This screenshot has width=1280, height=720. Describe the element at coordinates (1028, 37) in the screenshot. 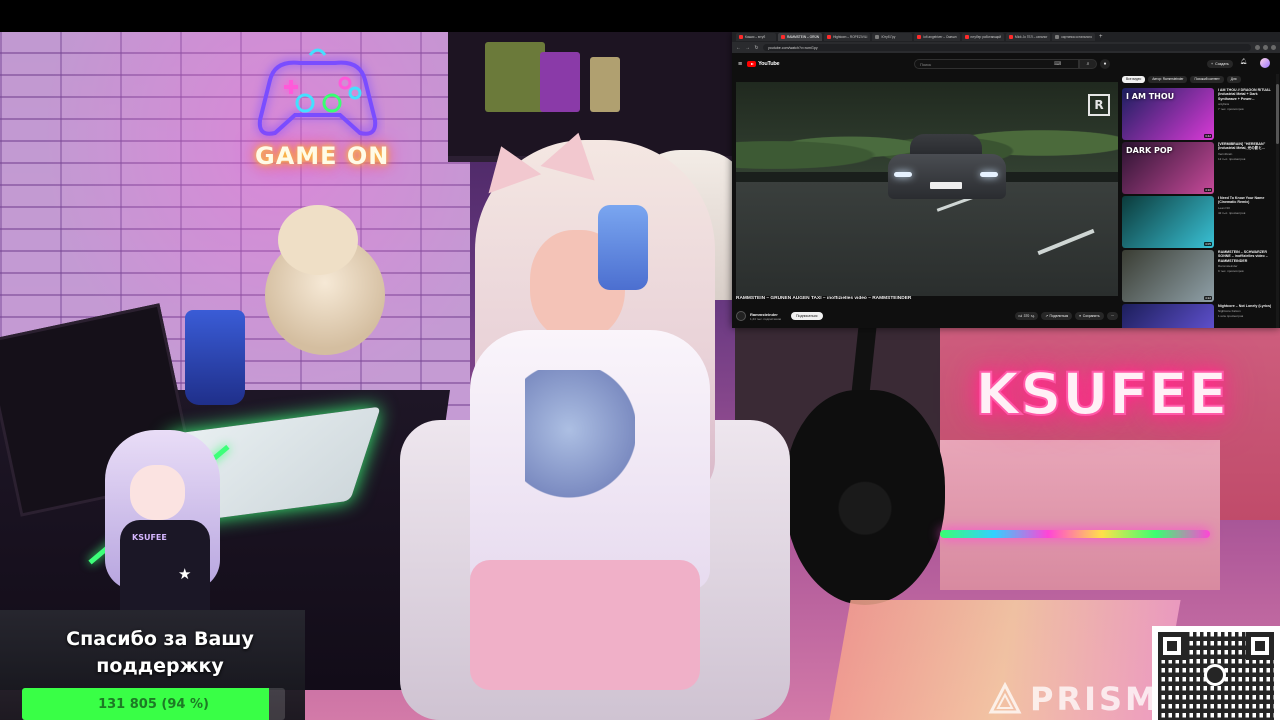

I see `browser-tab: Mick Jo ГЕЛ – каталог` at that location.